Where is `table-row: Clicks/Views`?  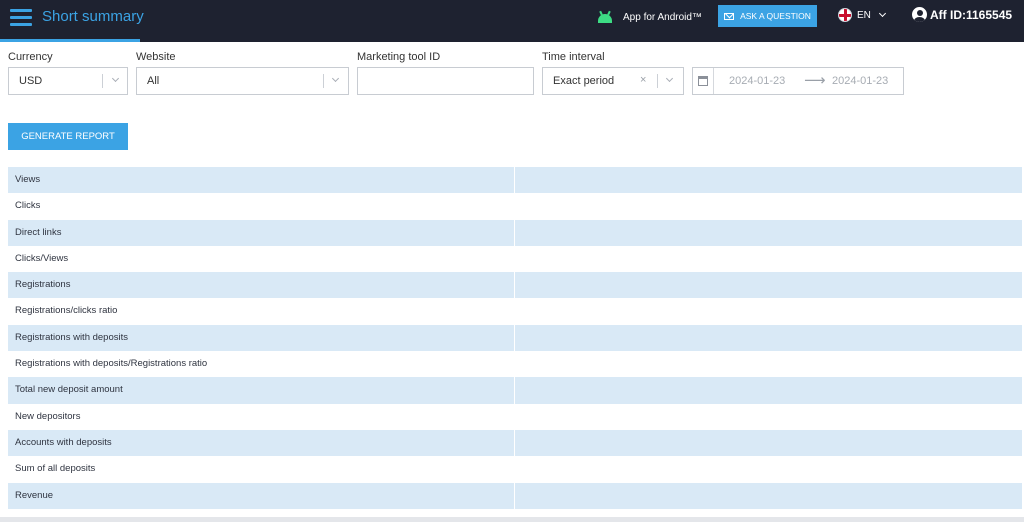 table-row: Clicks/Views is located at coordinates (515, 259).